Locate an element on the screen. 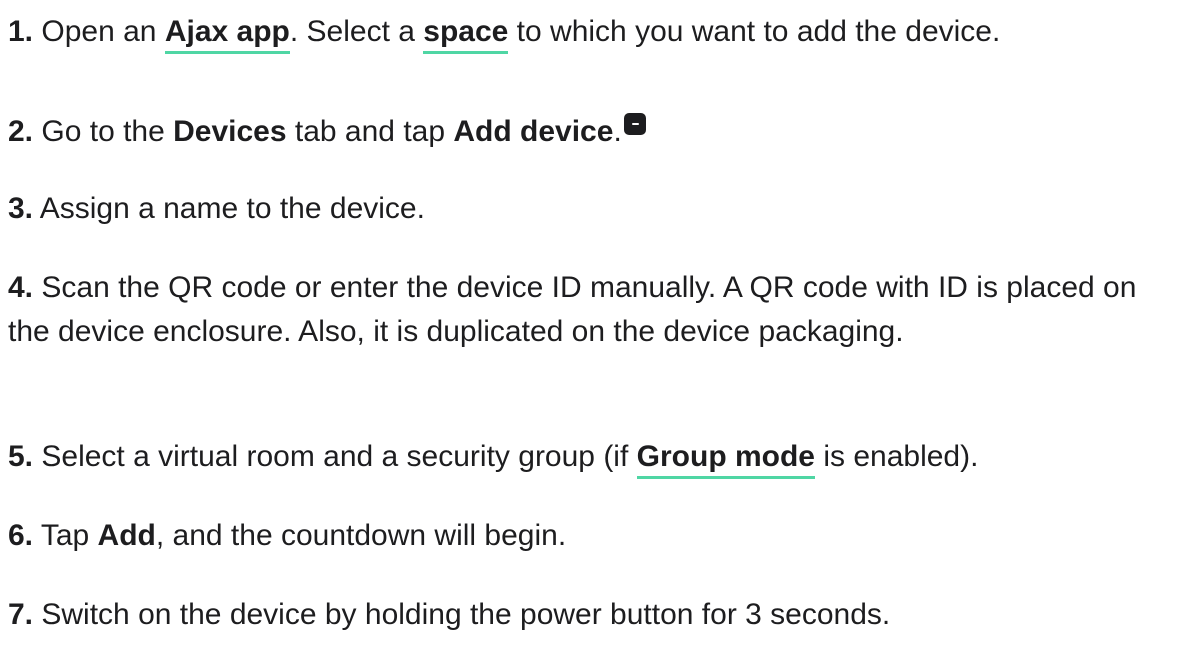 Image resolution: width=1179 pixels, height=669 pixels. step-number: 7. is located at coordinates (21, 614).